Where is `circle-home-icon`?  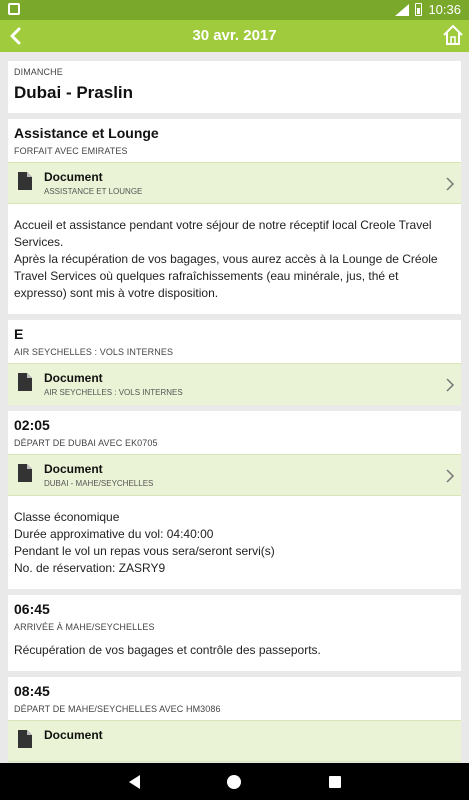
circle-home-icon is located at coordinates (234, 782).